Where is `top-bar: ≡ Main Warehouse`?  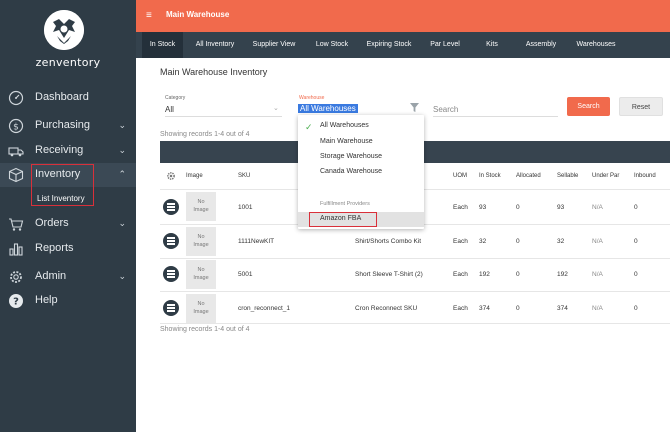
top-bar: ≡ Main Warehouse is located at coordinates (403, 16).